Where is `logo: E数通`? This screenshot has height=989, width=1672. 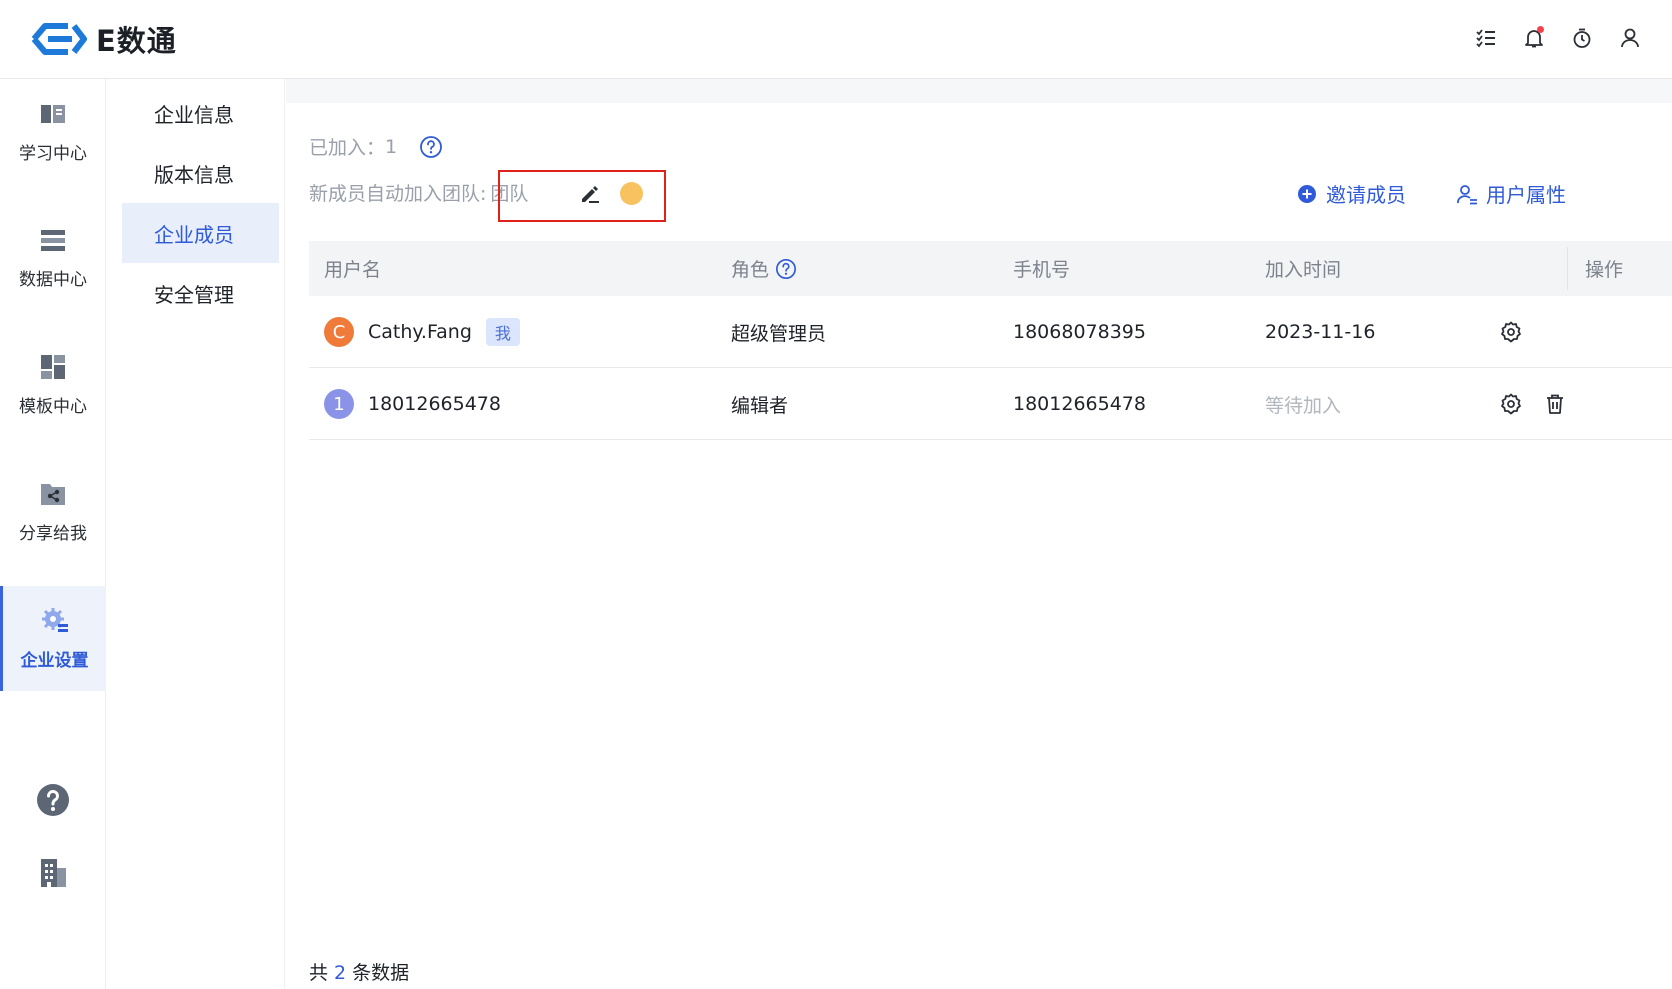
logo: E数通 is located at coordinates (102, 39).